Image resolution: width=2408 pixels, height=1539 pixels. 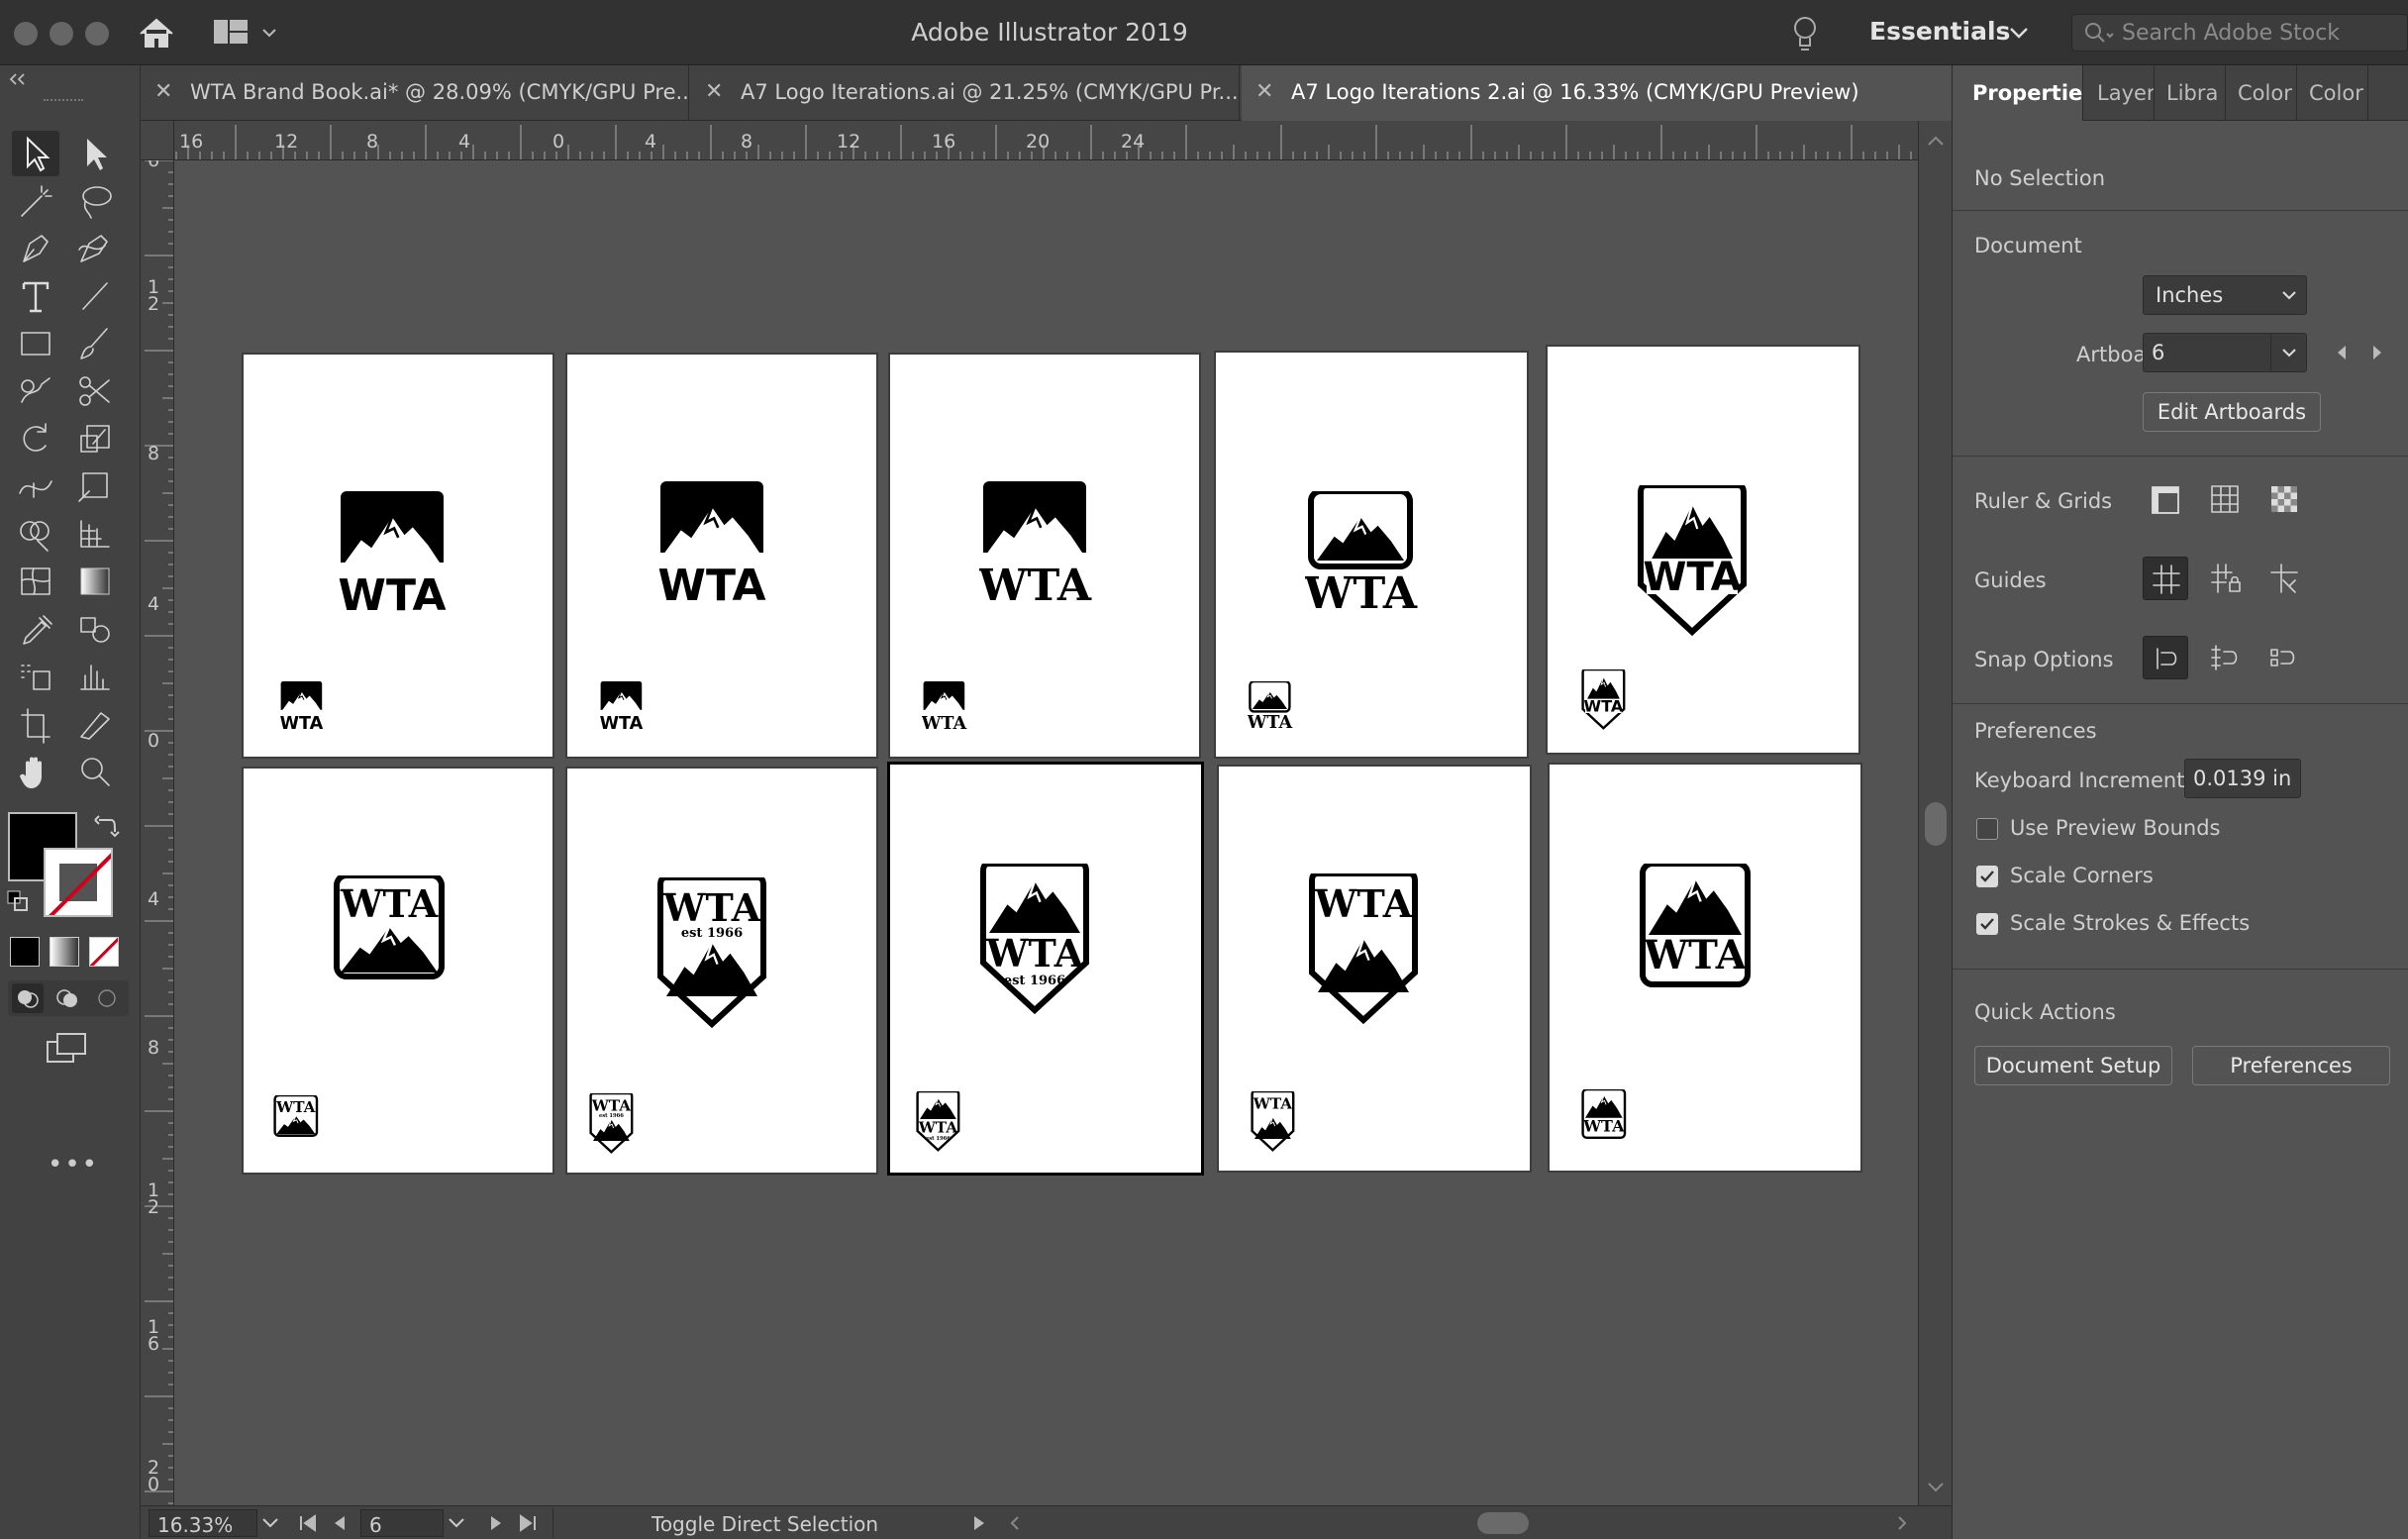 I want to click on vertical-ruler: 6 12 8 4 0 4 8 12 16 20, so click(x=157, y=837).